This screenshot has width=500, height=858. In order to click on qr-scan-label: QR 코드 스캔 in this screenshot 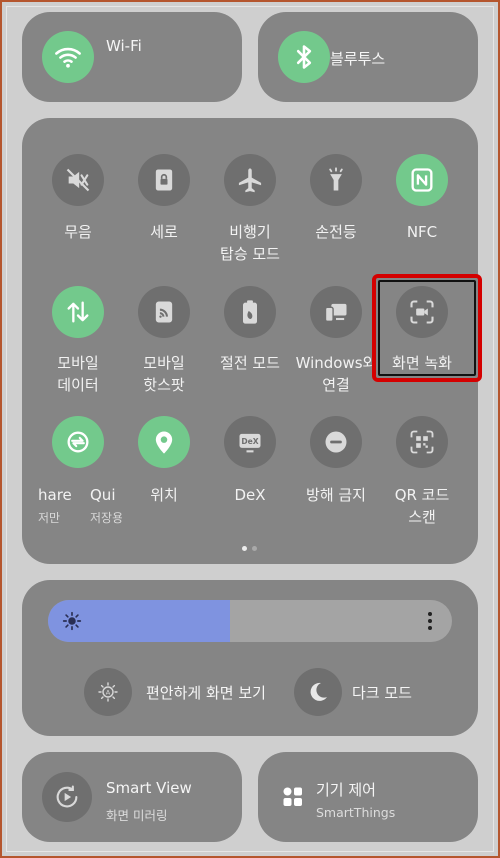, I will do `click(422, 506)`.